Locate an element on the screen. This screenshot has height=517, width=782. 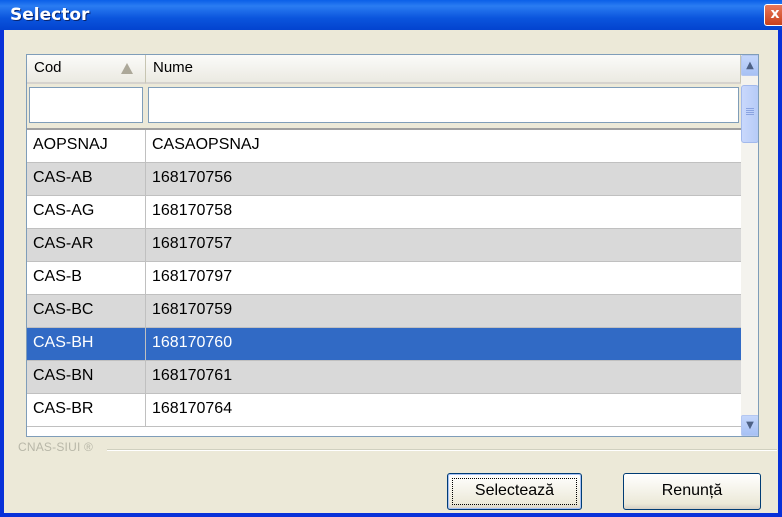
grip-icon is located at coordinates (750, 108).